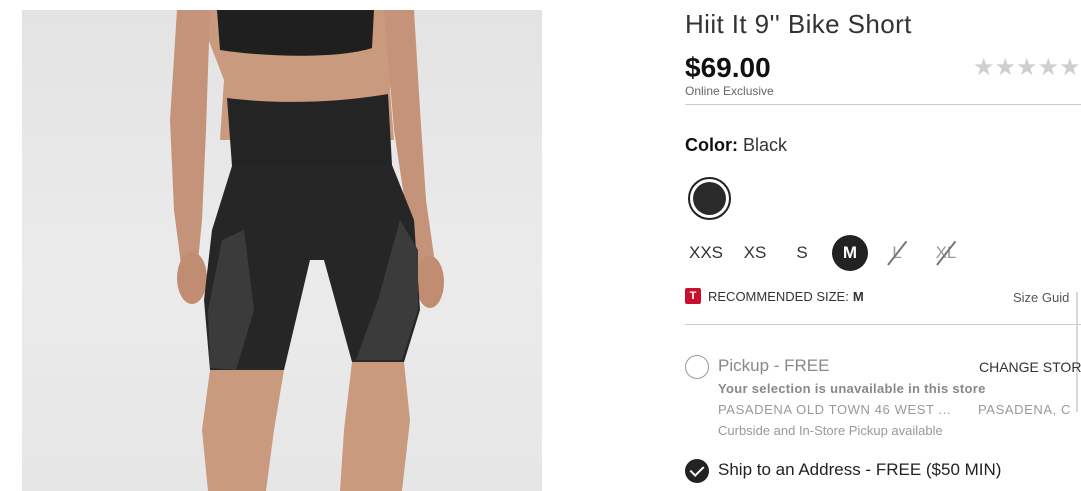  What do you see at coordinates (697, 471) in the screenshot?
I see `ship-checked-icon` at bounding box center [697, 471].